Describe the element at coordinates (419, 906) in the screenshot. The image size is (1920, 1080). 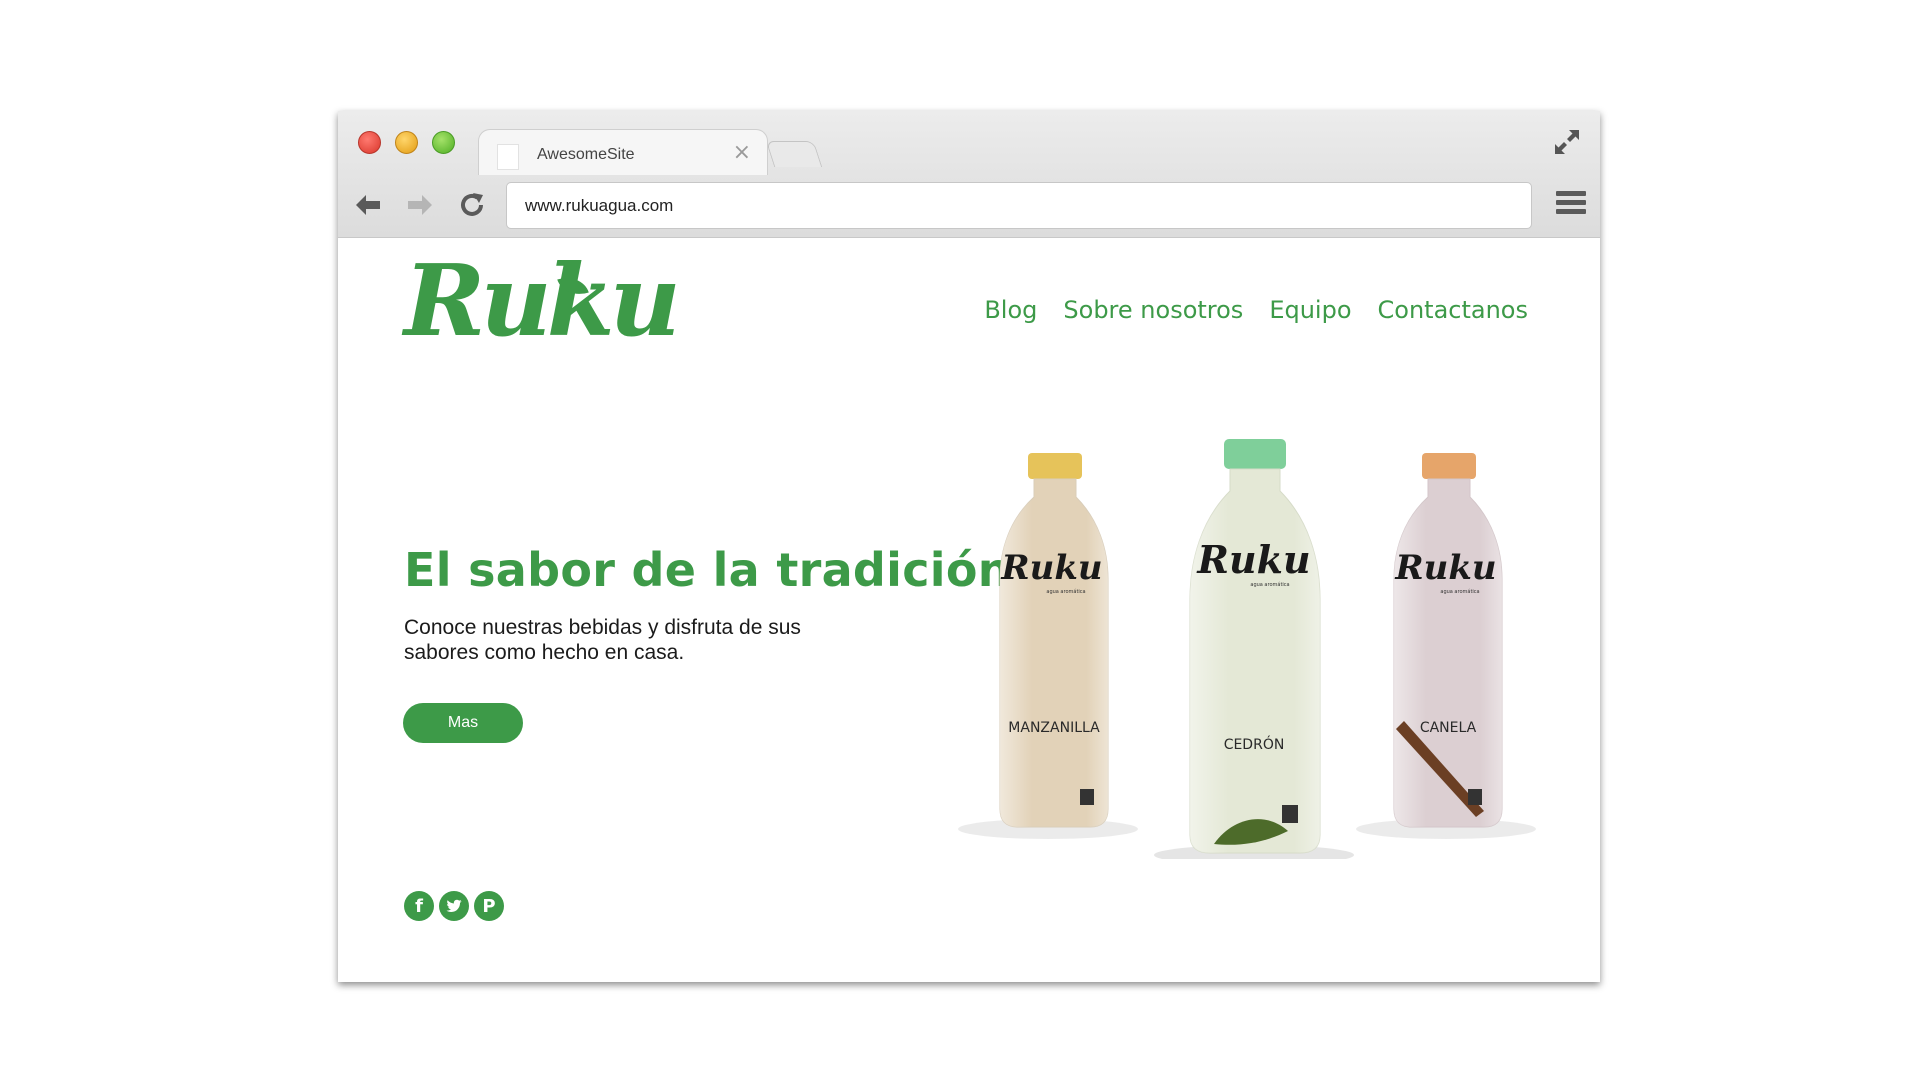
I see `facebook-icon: f` at that location.